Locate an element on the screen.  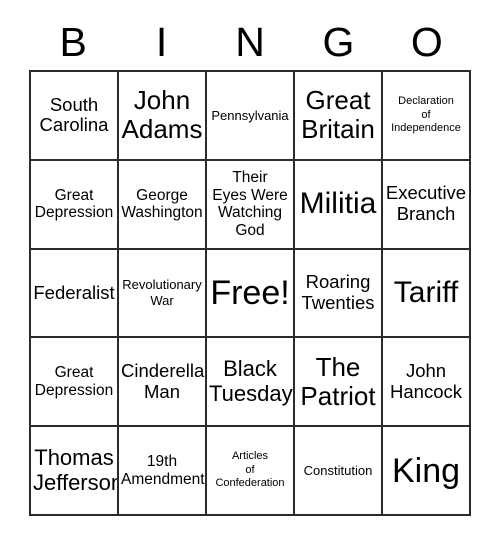
bingo-cell-b3: Federalist is located at coordinates (75, 294).